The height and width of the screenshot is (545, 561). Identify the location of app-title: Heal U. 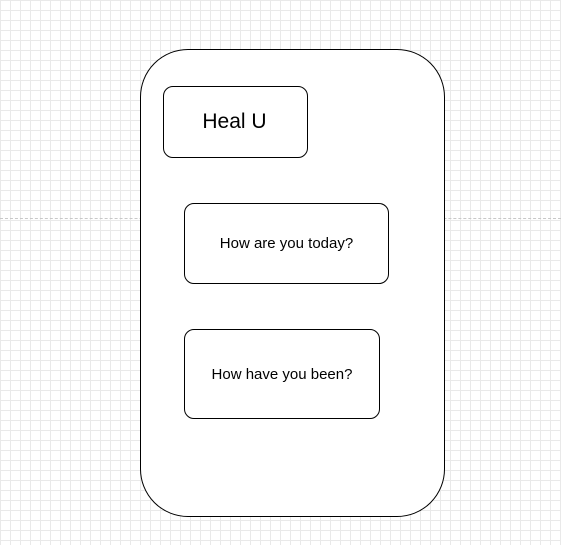
(234, 121).